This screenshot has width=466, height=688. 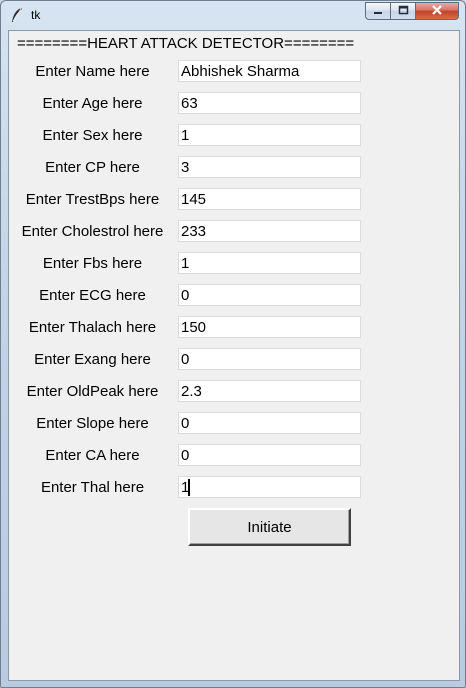 I want to click on age-label: Enter Age here, so click(x=92, y=103).